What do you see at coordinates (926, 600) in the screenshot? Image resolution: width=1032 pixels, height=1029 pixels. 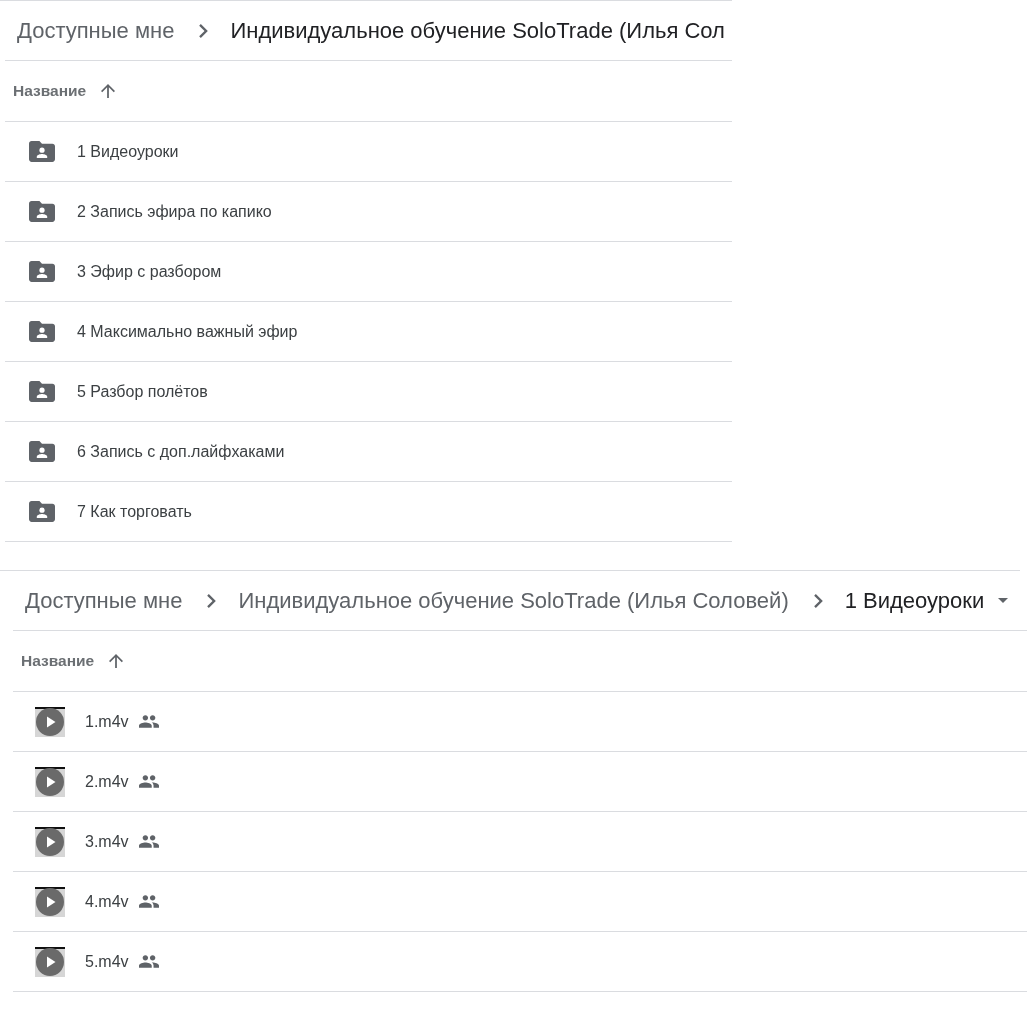 I see `folder-menu-button: 1 Видеоуроки` at bounding box center [926, 600].